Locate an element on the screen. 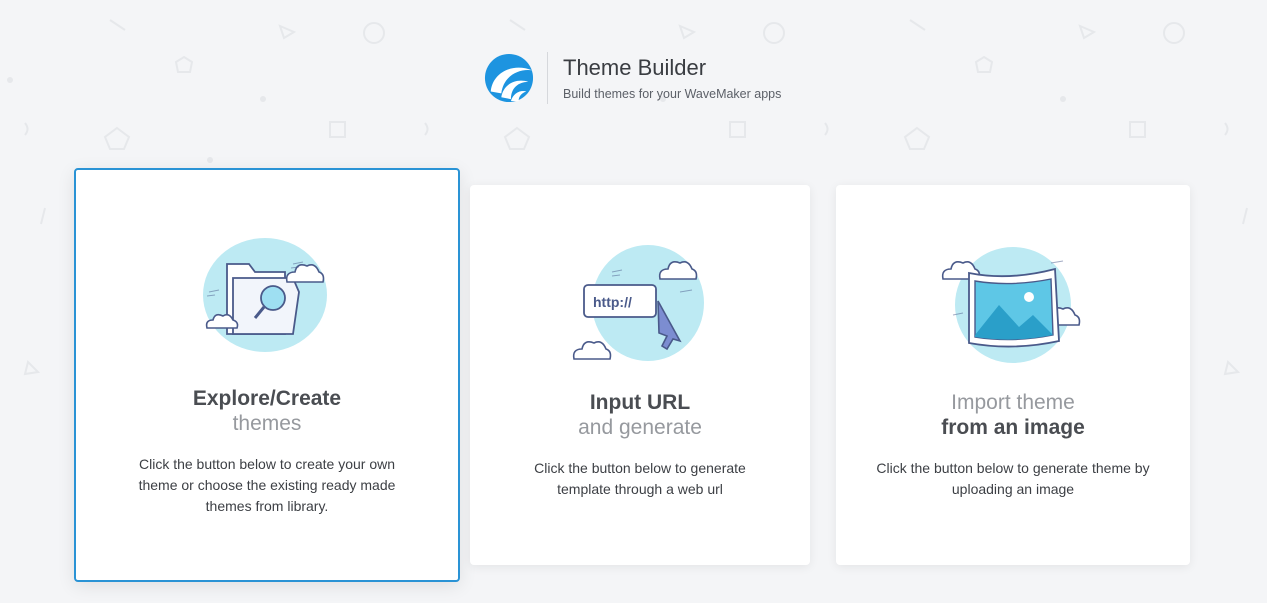 This screenshot has height=603, width=1267. card-title-secondary: themes is located at coordinates (267, 423).